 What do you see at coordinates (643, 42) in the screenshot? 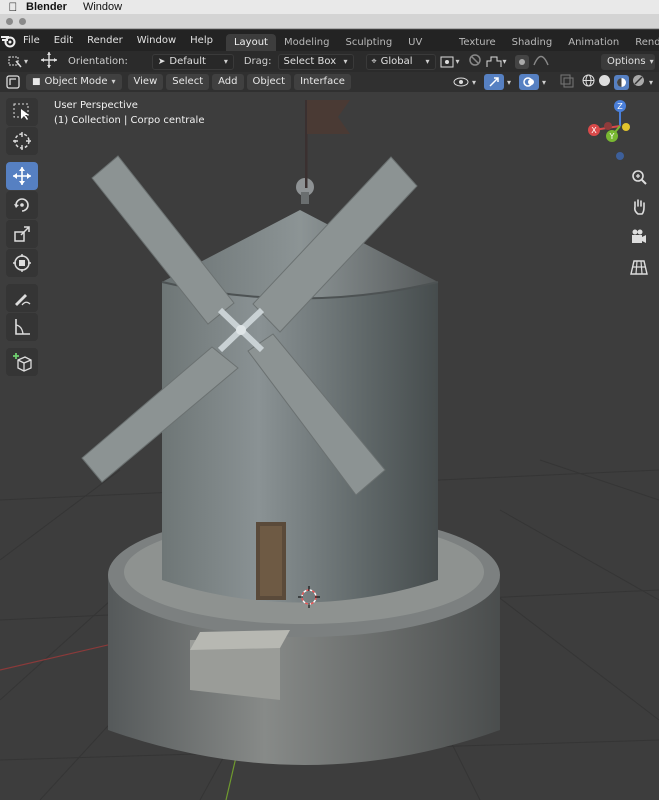
I see `tab-rendering: Rendering` at bounding box center [643, 42].